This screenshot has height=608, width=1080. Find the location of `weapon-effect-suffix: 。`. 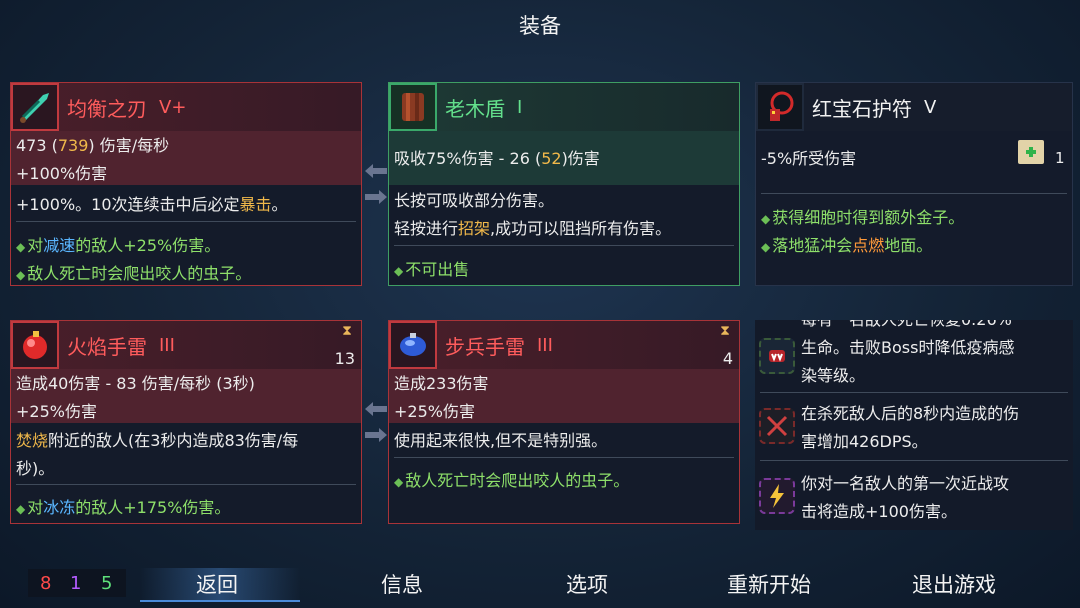

weapon-effect-suffix: 。 is located at coordinates (279, 204).